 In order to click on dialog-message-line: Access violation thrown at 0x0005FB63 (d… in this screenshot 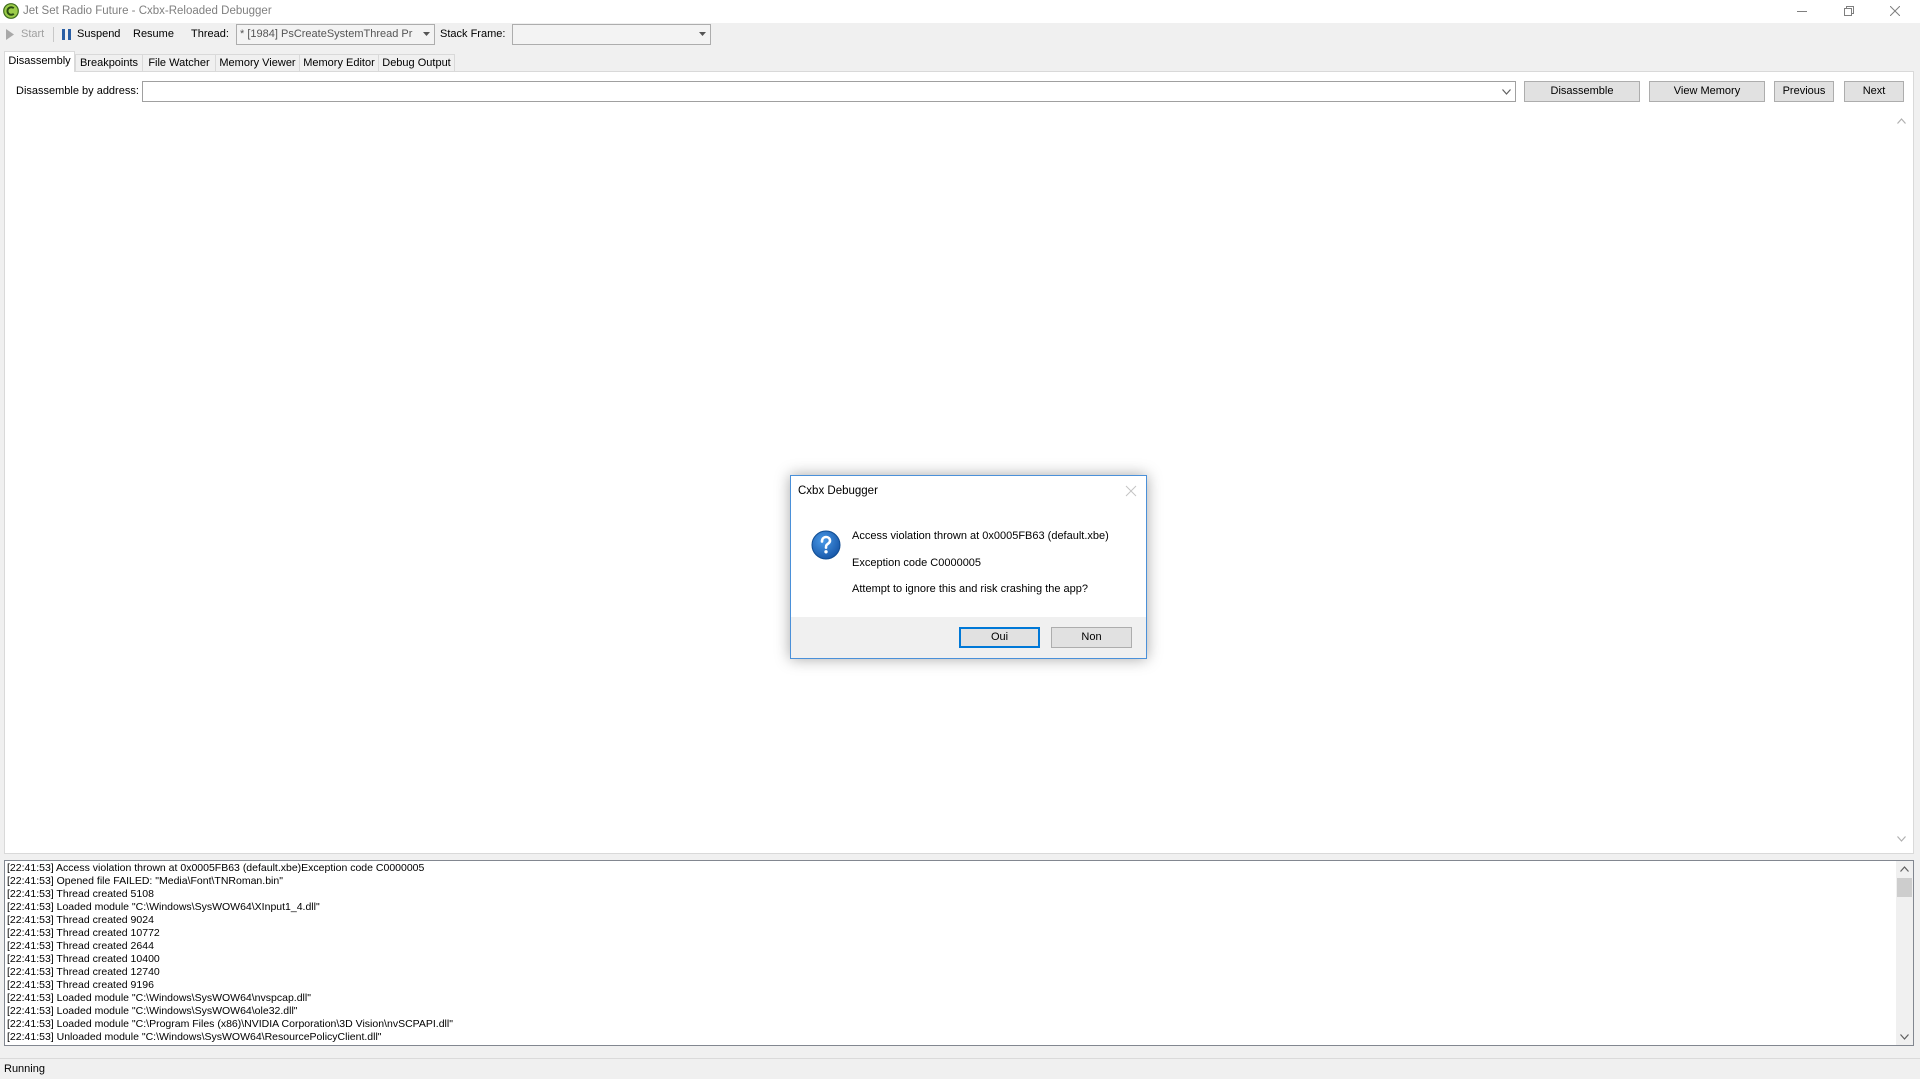, I will do `click(980, 536)`.